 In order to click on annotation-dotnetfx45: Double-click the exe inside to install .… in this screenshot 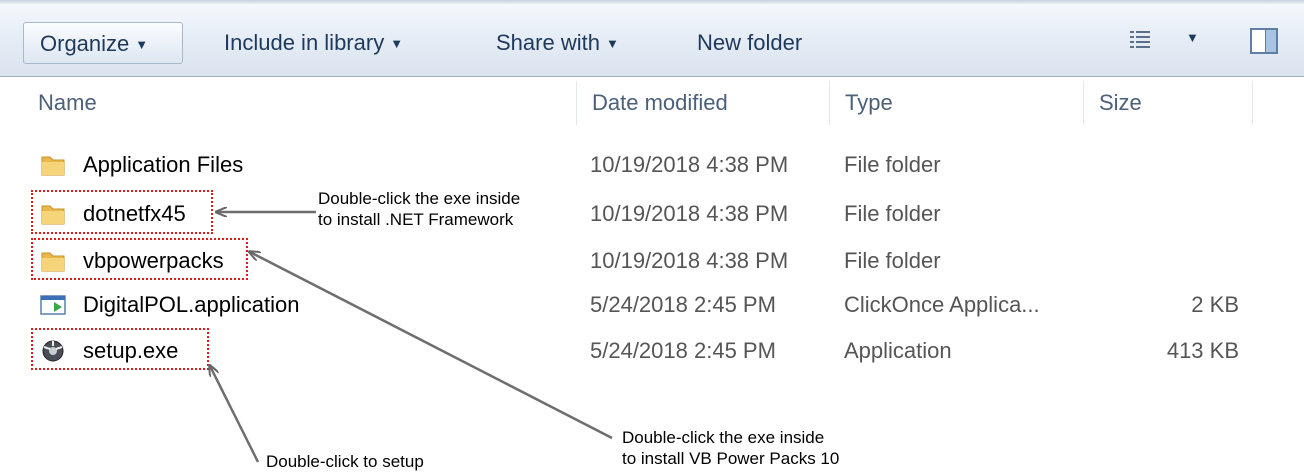, I will do `click(419, 209)`.